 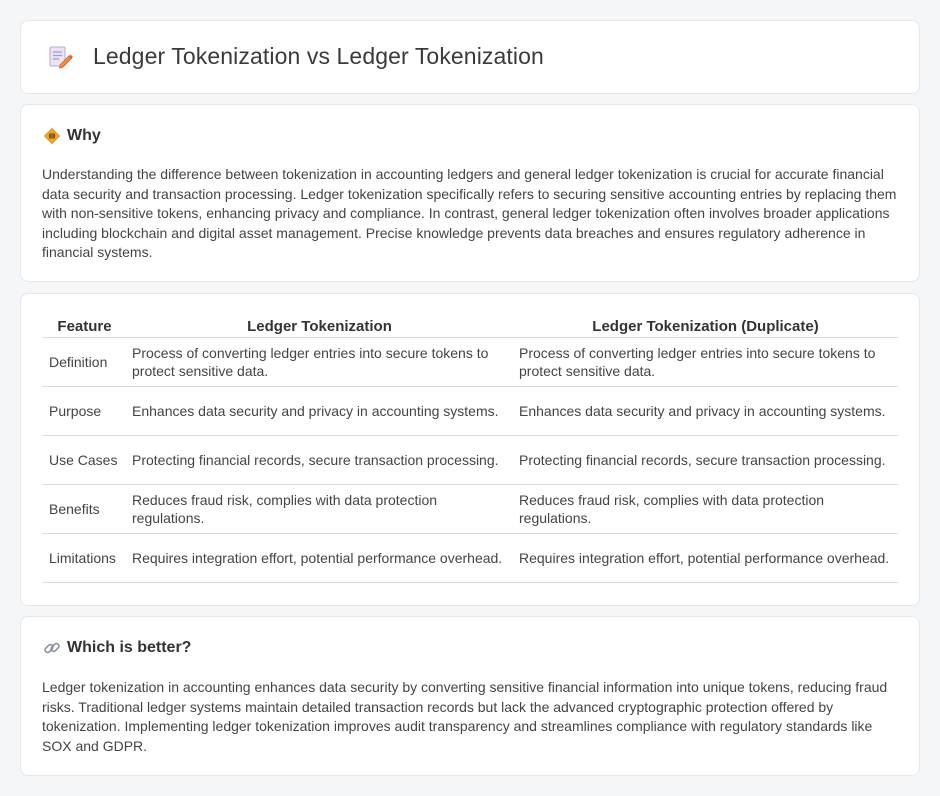 I want to click on why-title: Why, so click(x=84, y=135).